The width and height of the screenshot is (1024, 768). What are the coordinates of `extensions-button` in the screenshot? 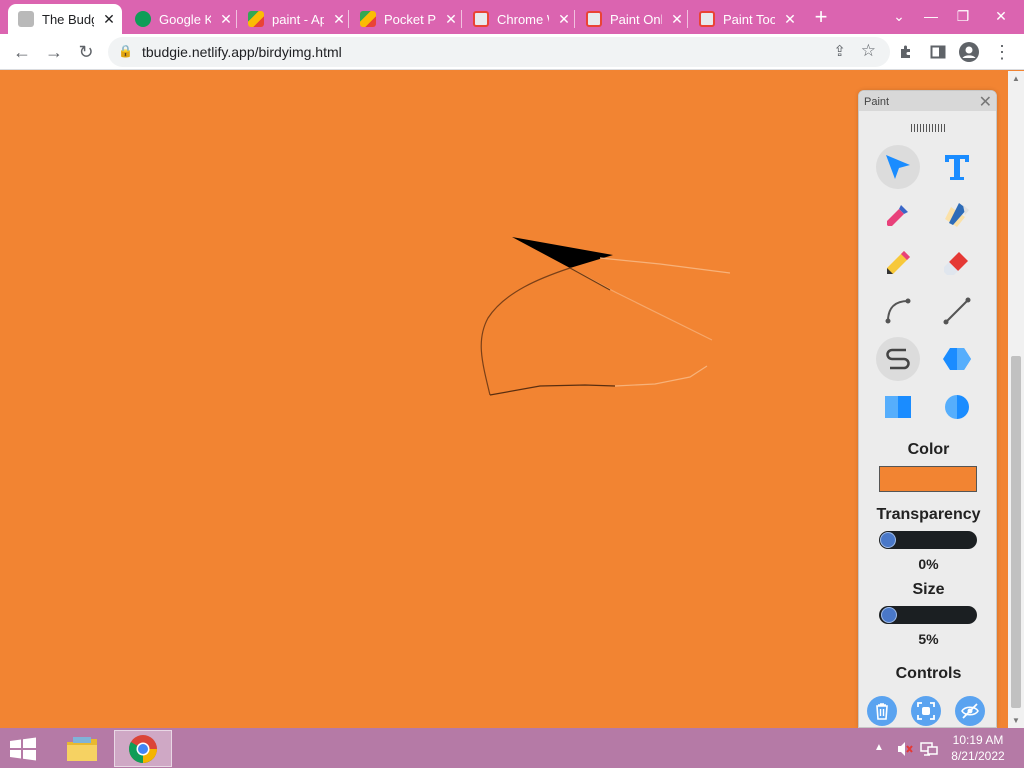 It's located at (906, 52).